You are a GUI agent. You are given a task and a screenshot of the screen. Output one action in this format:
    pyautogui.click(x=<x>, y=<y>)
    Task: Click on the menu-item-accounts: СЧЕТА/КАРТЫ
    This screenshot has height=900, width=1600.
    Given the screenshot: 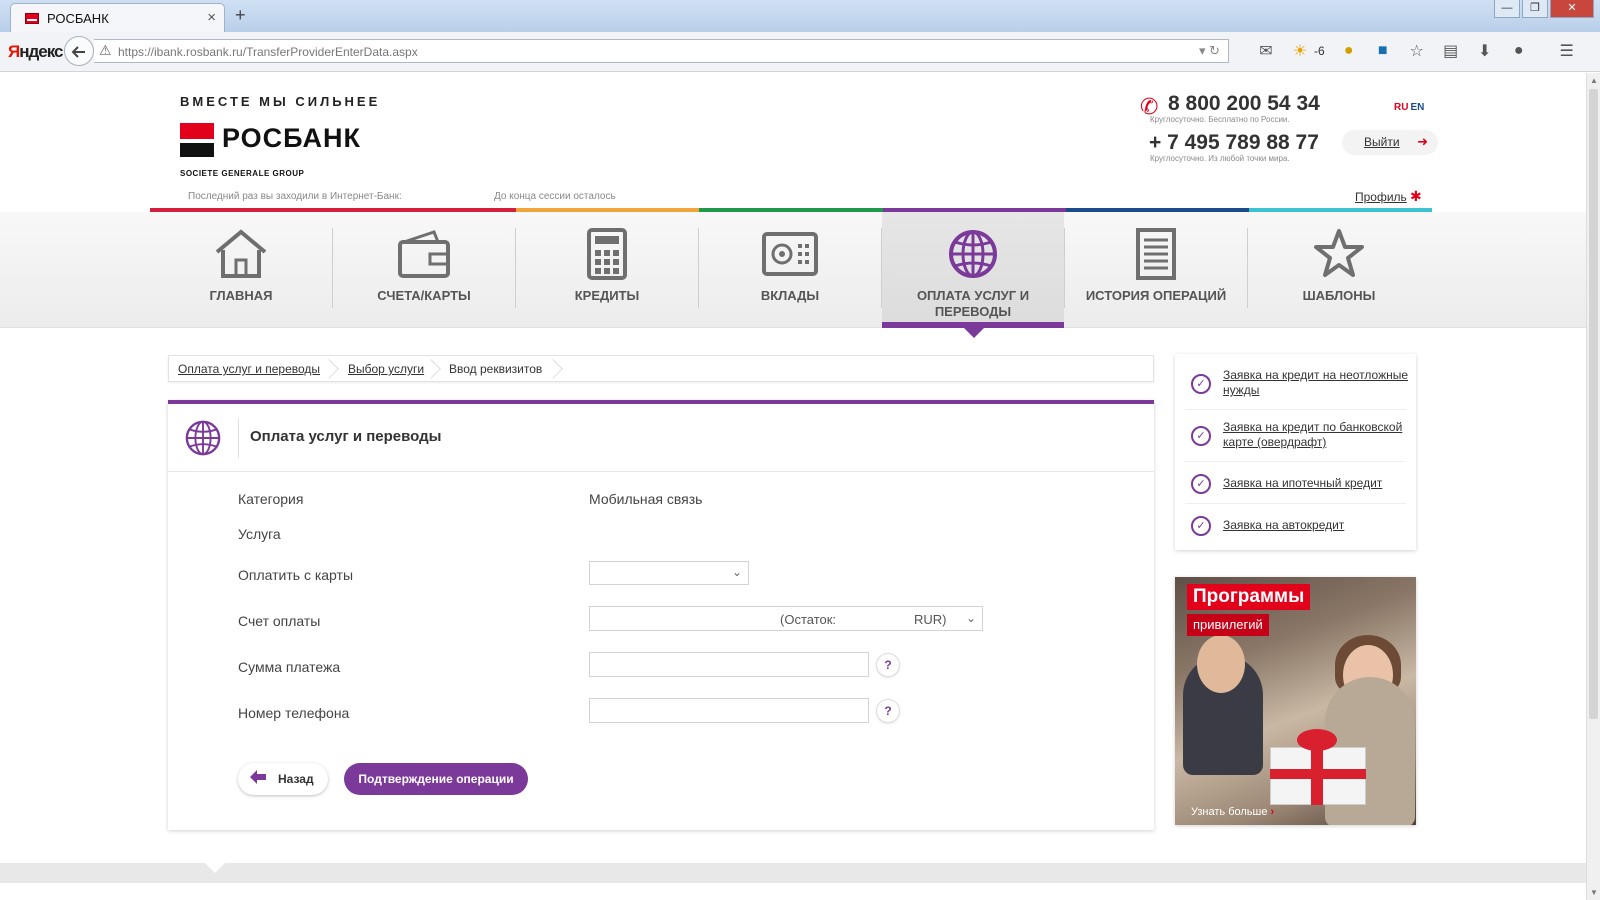 What is the action you would take?
    pyautogui.click(x=424, y=270)
    